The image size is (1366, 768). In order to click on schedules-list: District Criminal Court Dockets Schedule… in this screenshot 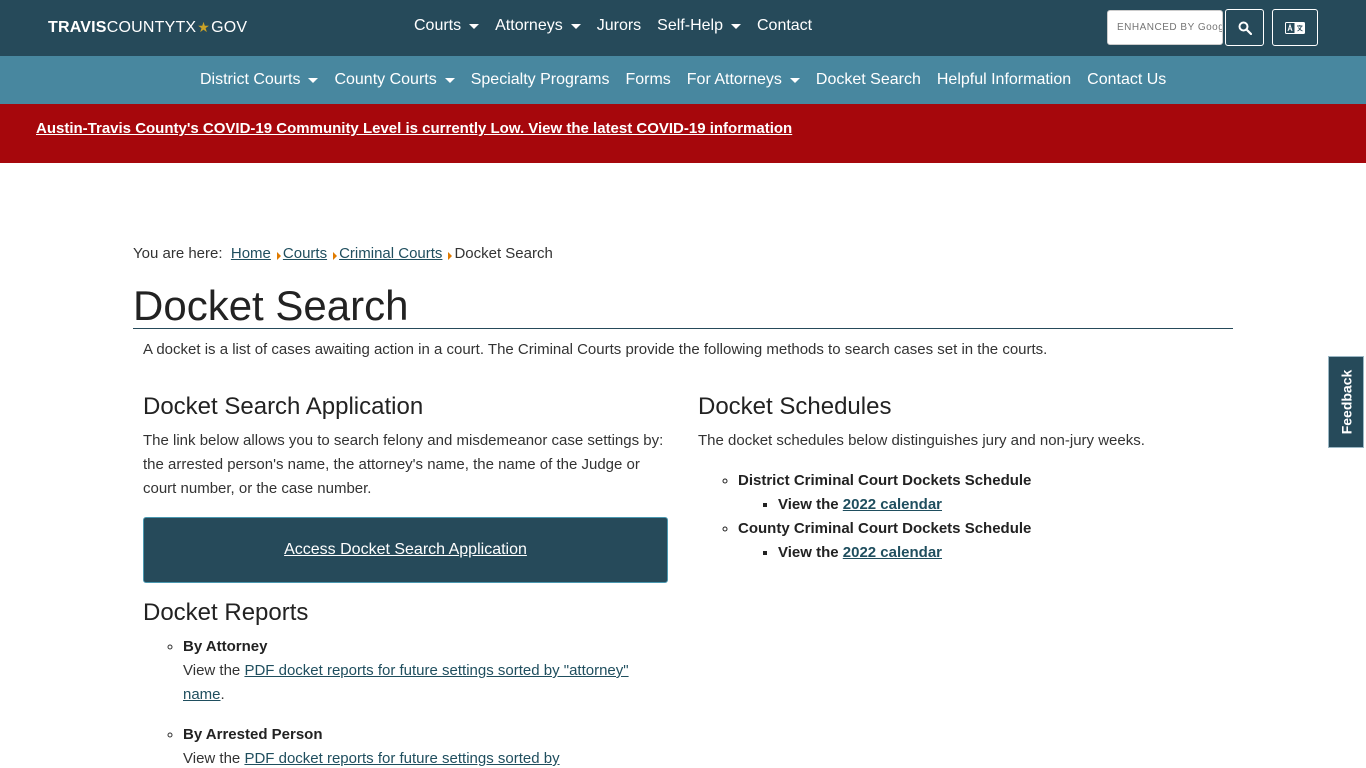, I will do `click(958, 517)`.